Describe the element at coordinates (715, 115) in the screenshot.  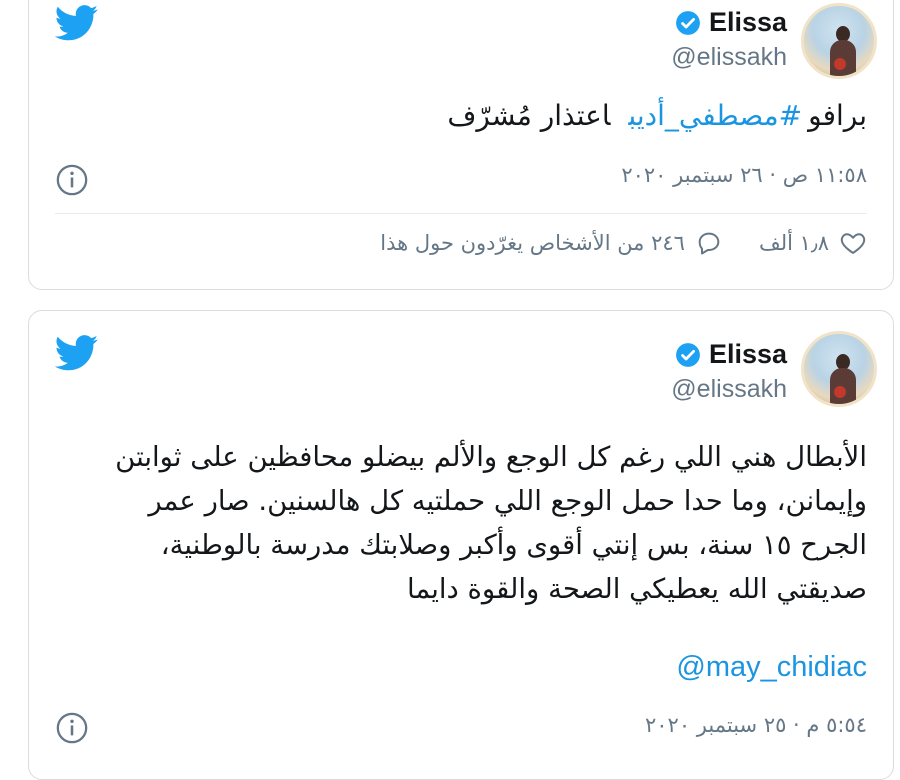
I see `hashtag-link: #مصطفي_أديب` at that location.